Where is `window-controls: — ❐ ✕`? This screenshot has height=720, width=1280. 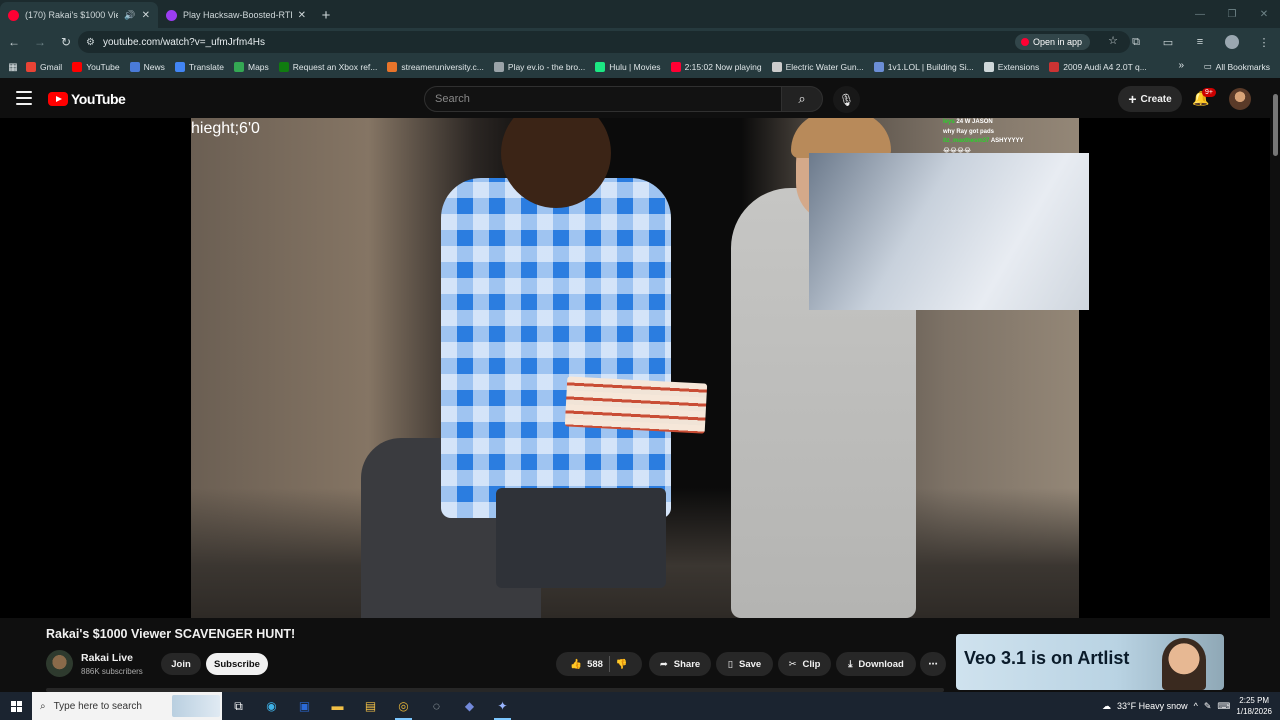
window-controls: — ❐ ✕ is located at coordinates (1232, 14).